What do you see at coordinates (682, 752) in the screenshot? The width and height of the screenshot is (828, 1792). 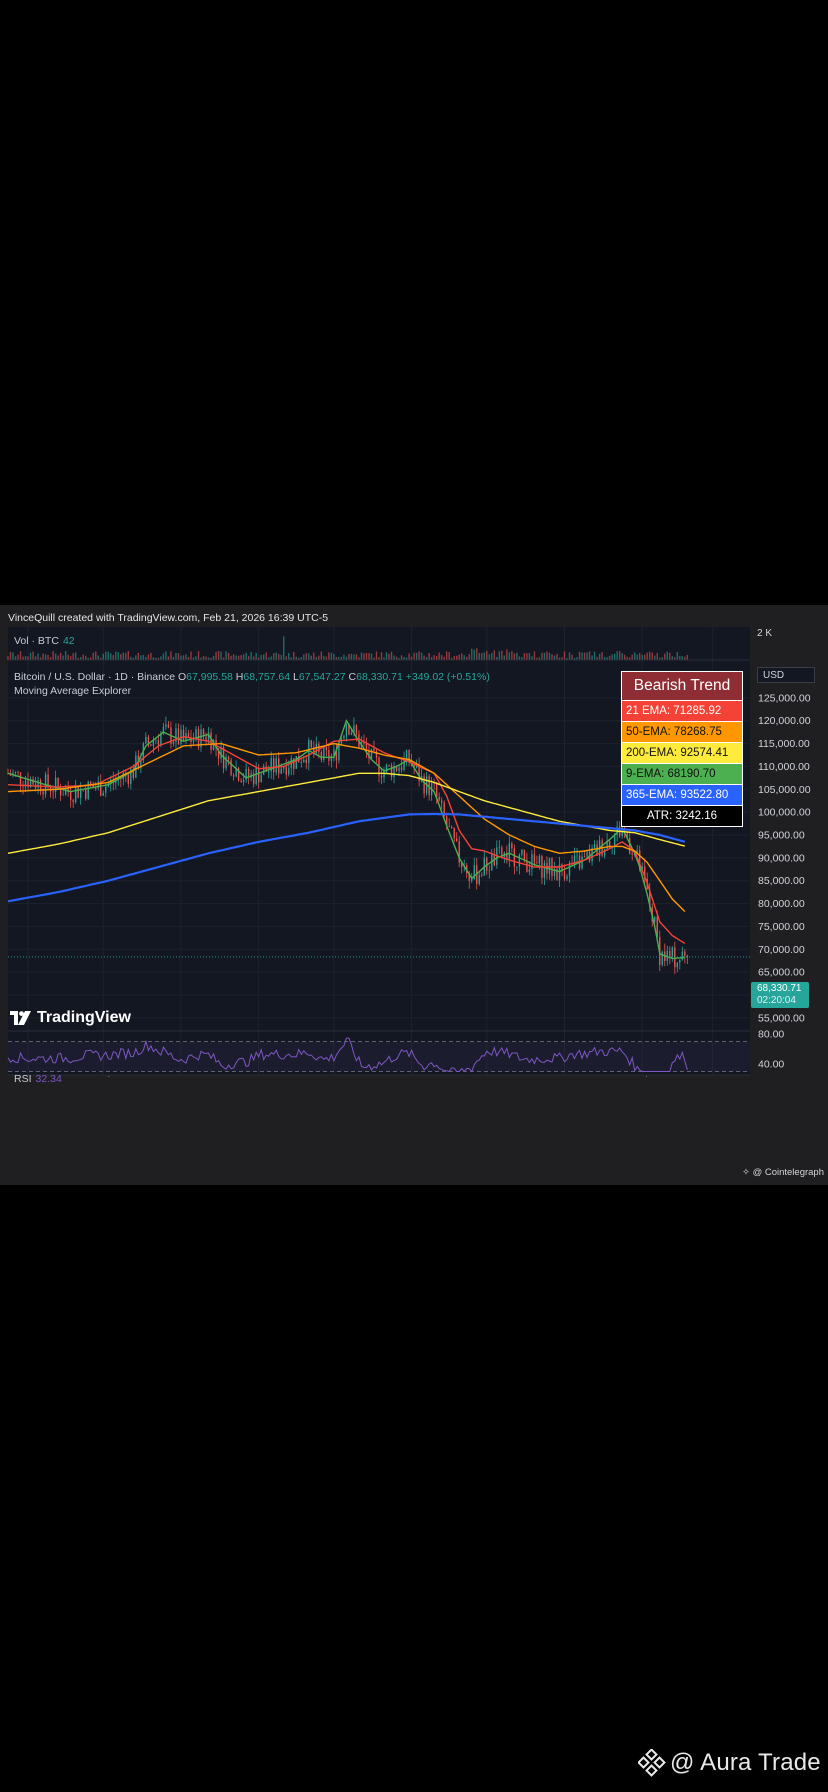 I see `ema200-row: 200-EMA: 92574.41` at bounding box center [682, 752].